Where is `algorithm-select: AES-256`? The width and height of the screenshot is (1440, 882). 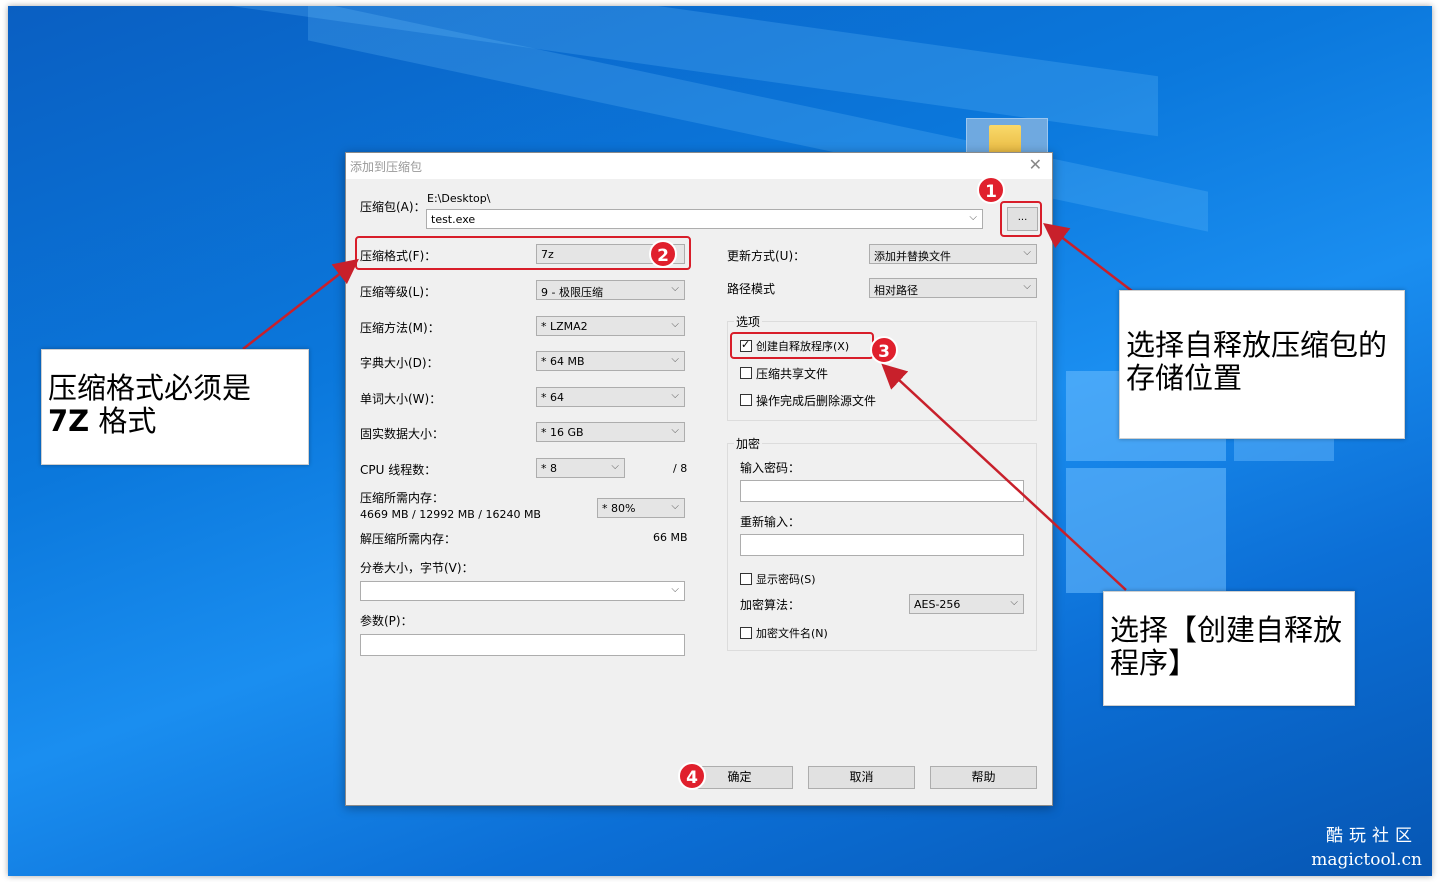 algorithm-select: AES-256 is located at coordinates (966, 604).